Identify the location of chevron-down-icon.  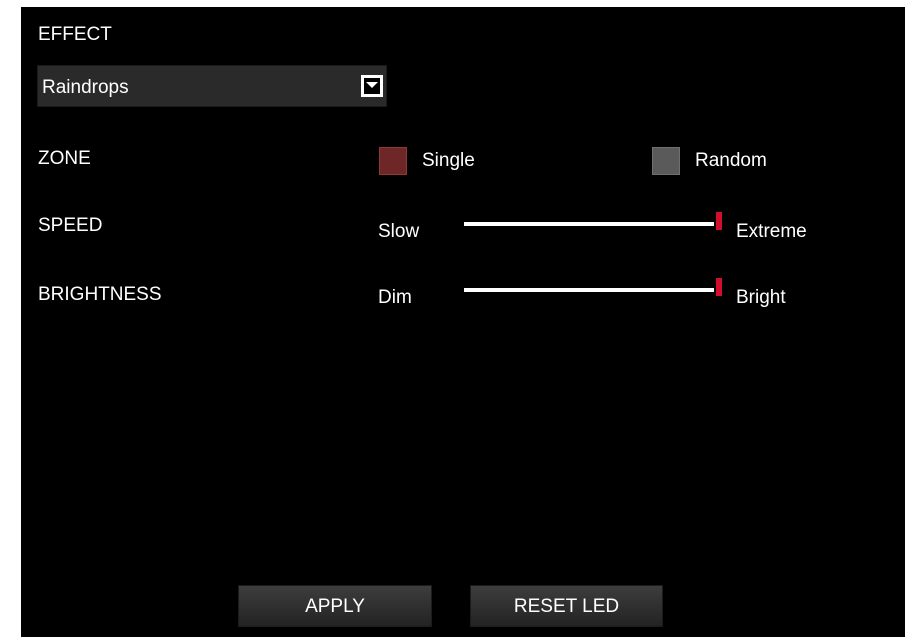
(372, 86).